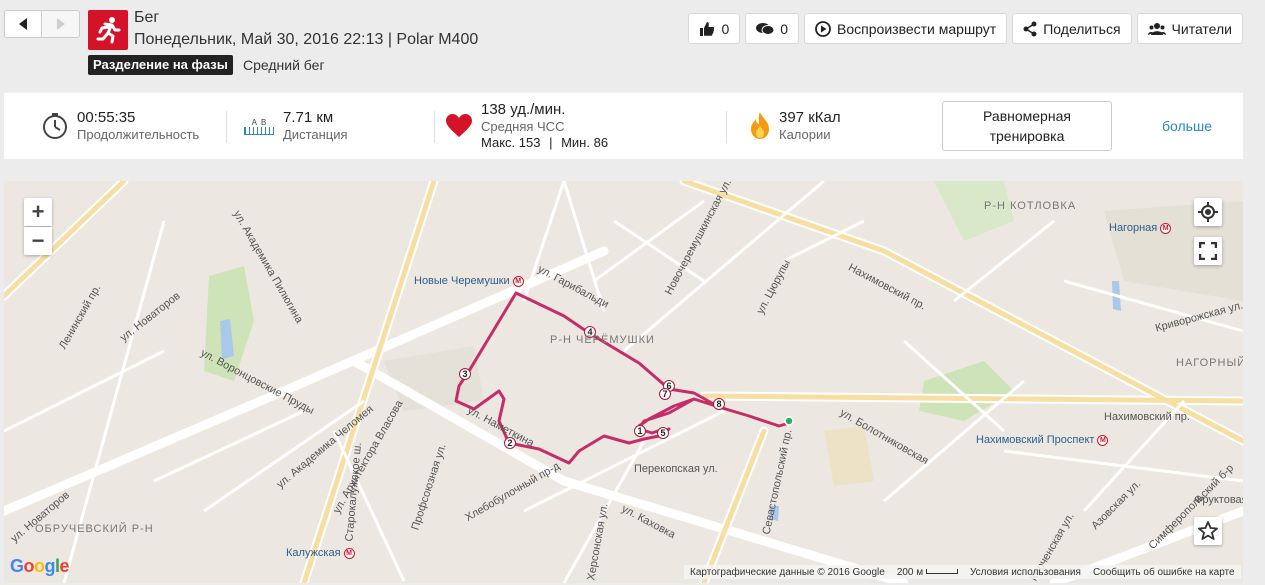  I want to click on more-link: больше, so click(1187, 126).